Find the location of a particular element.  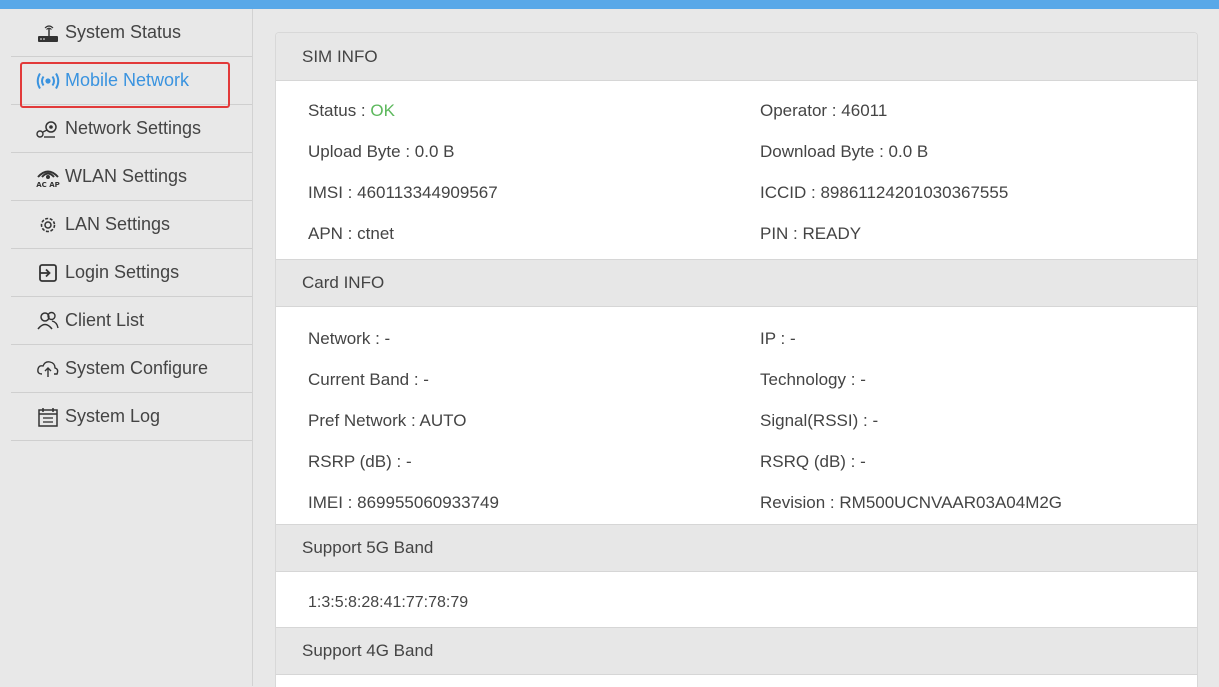

field-label: IMEI : is located at coordinates (330, 502).